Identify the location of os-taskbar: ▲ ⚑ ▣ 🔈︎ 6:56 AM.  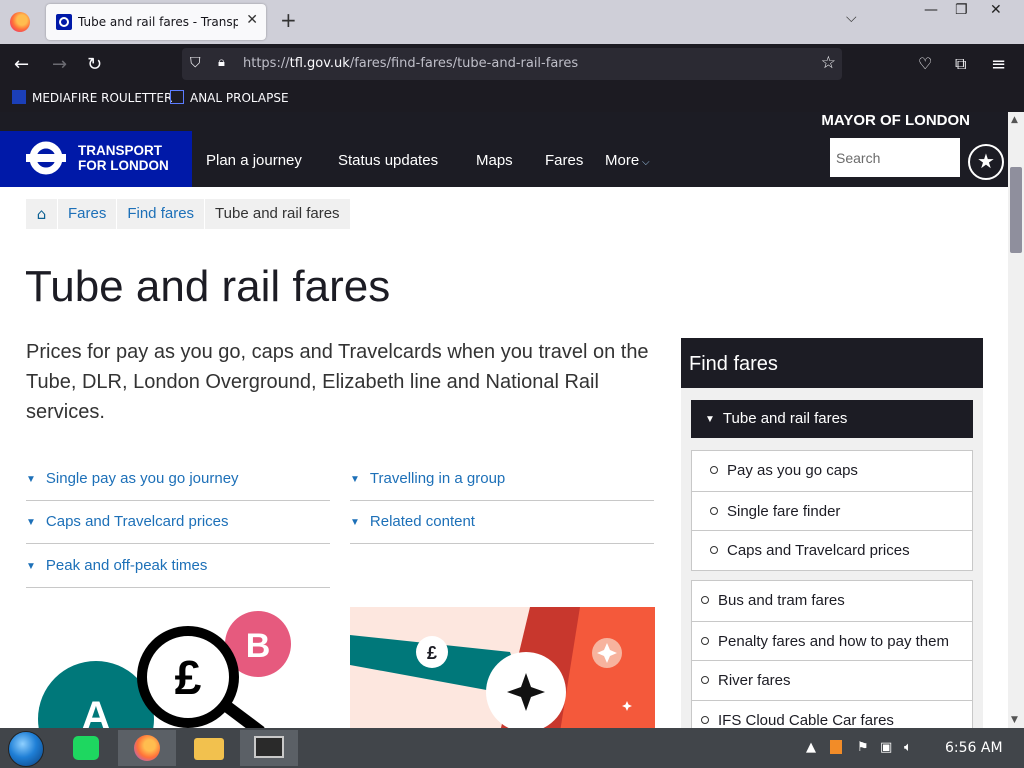
(512, 748).